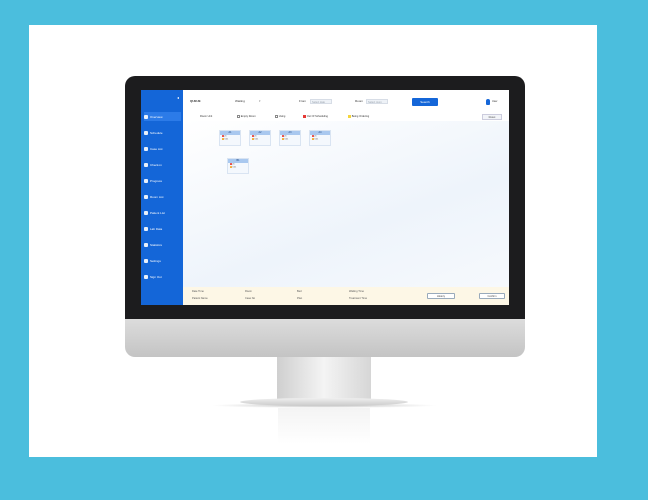 This screenshot has height=500, width=648. I want to click on footer-label: Date Time, so click(198, 291).